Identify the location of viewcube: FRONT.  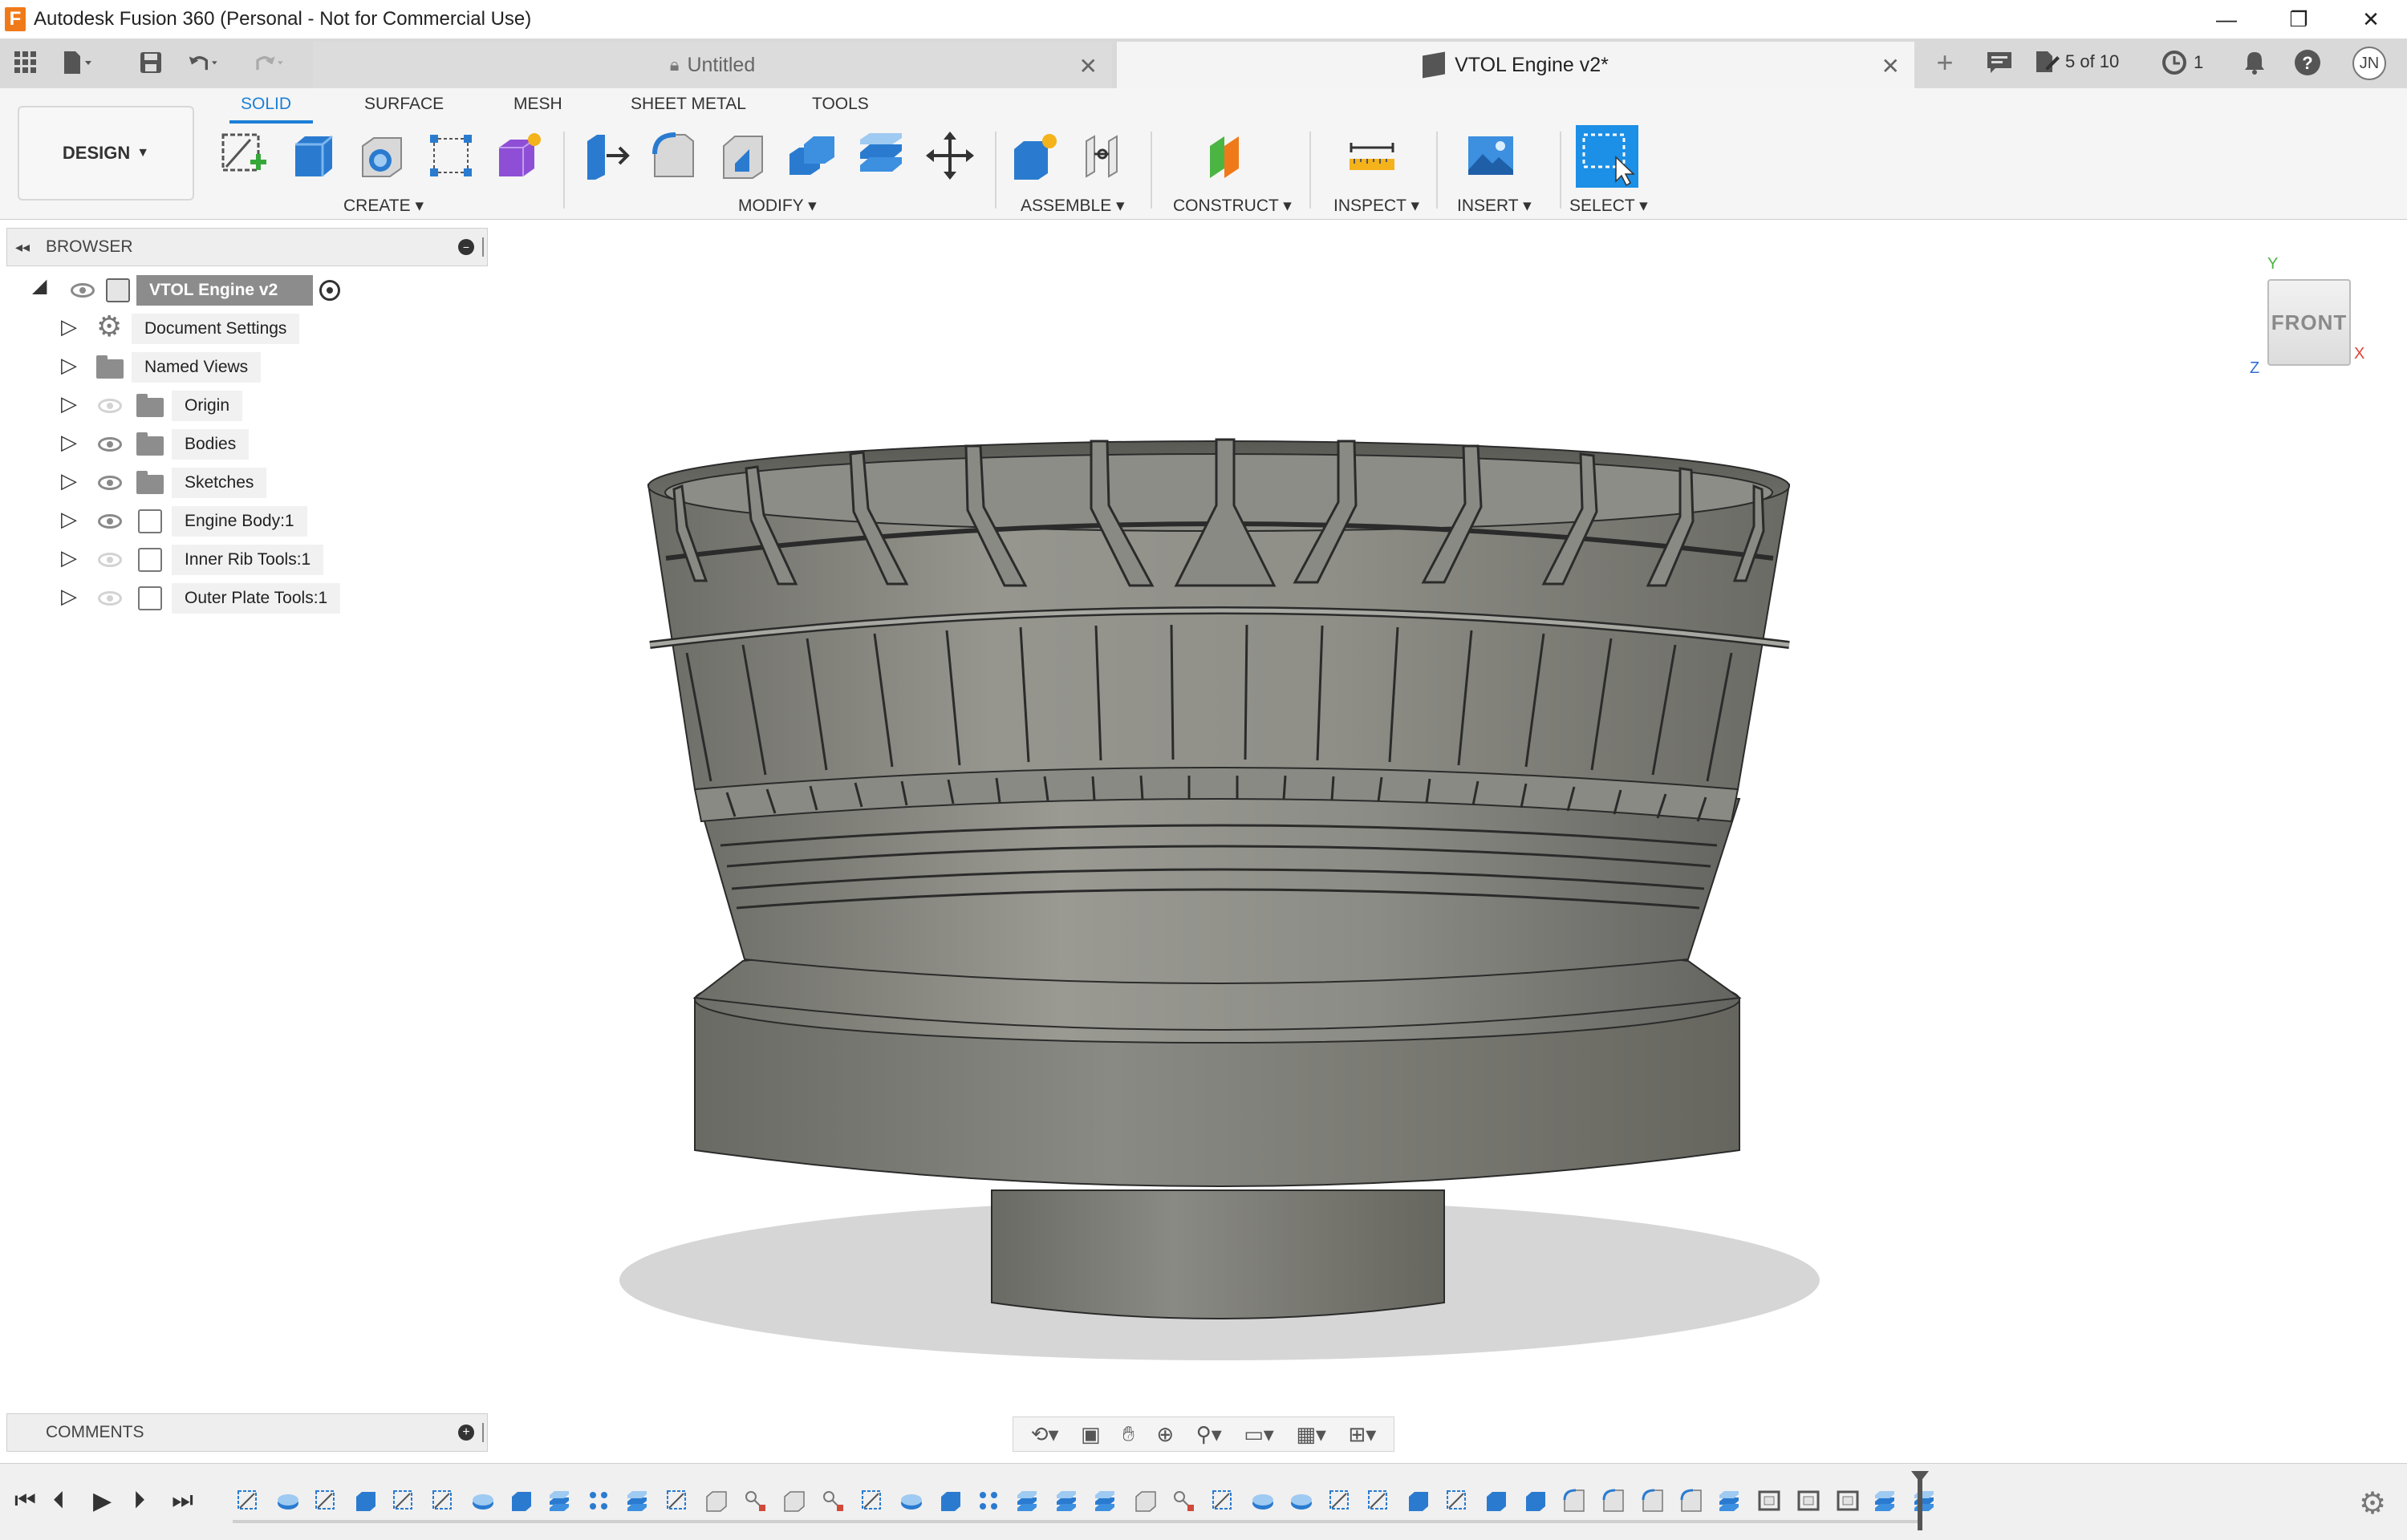
(2309, 323).